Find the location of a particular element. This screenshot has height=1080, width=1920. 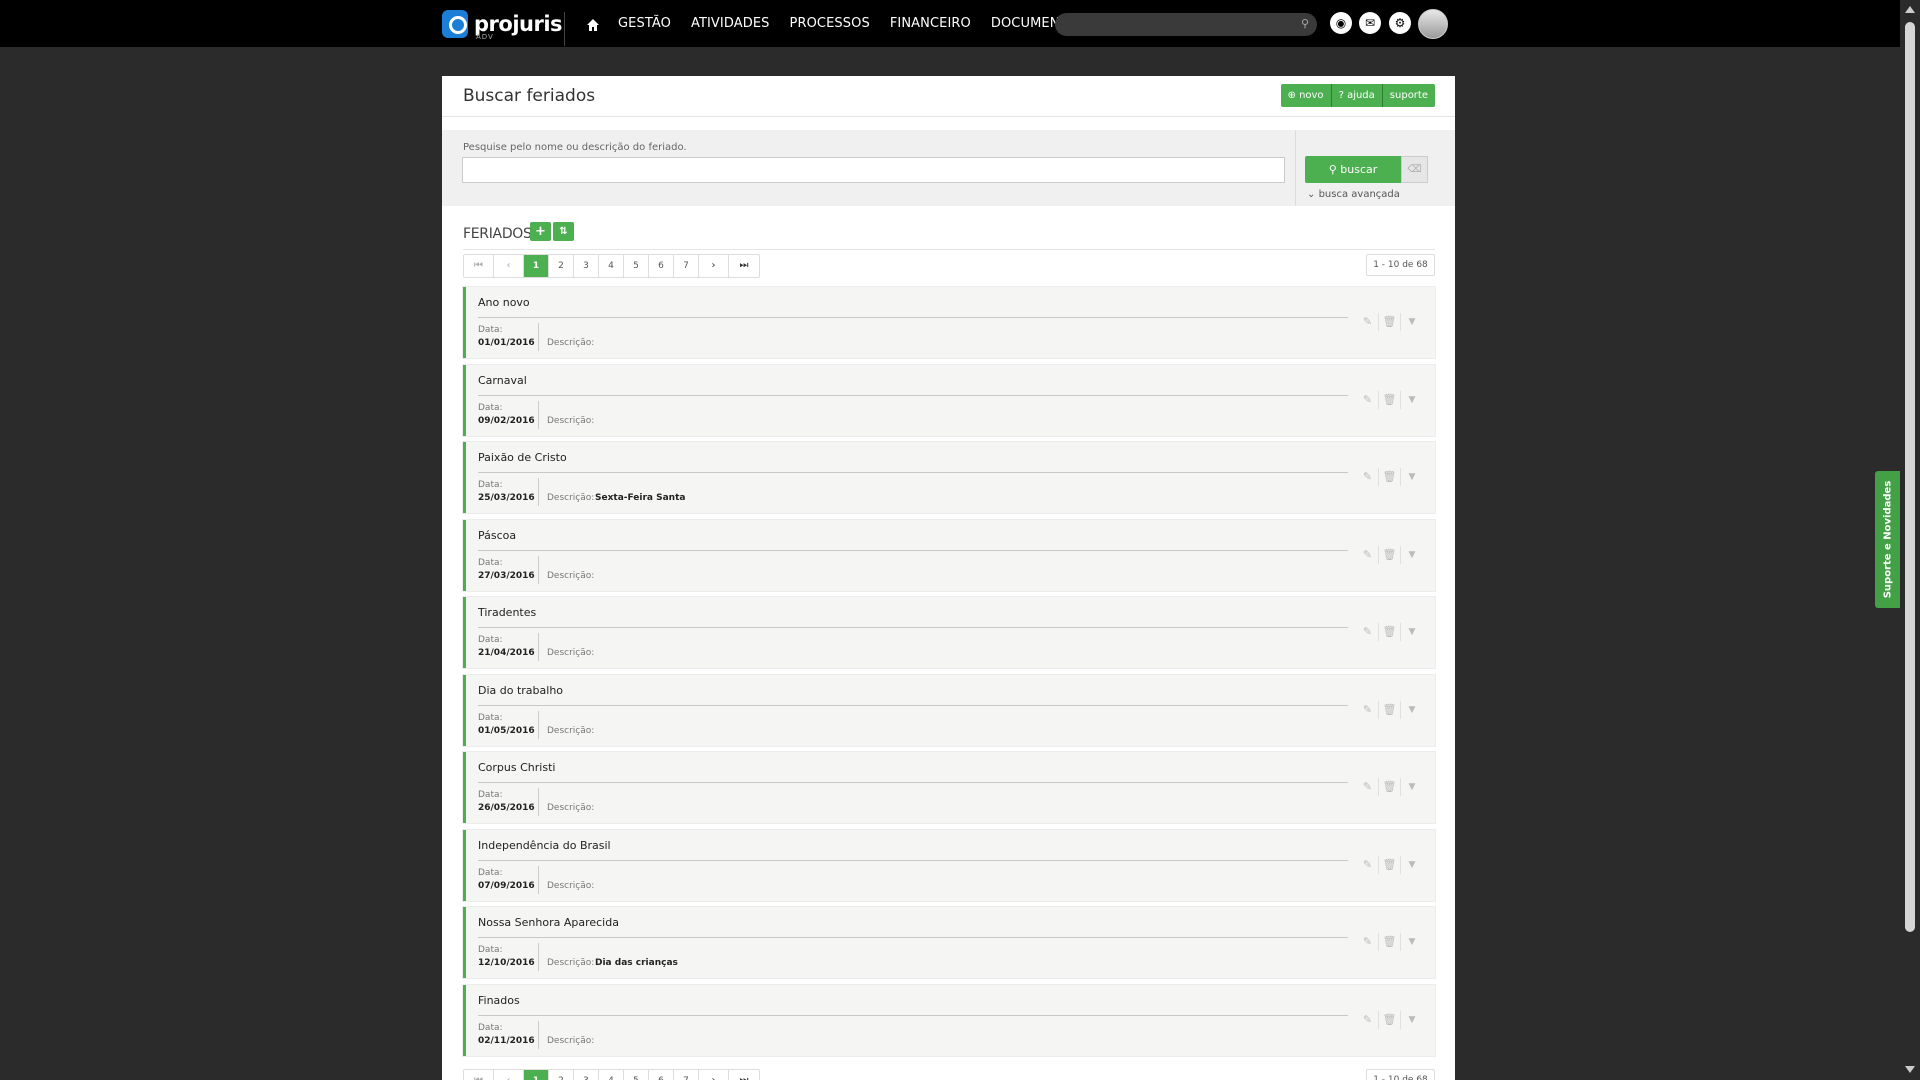

holiday-name: Independência do Brasil is located at coordinates (544, 845).